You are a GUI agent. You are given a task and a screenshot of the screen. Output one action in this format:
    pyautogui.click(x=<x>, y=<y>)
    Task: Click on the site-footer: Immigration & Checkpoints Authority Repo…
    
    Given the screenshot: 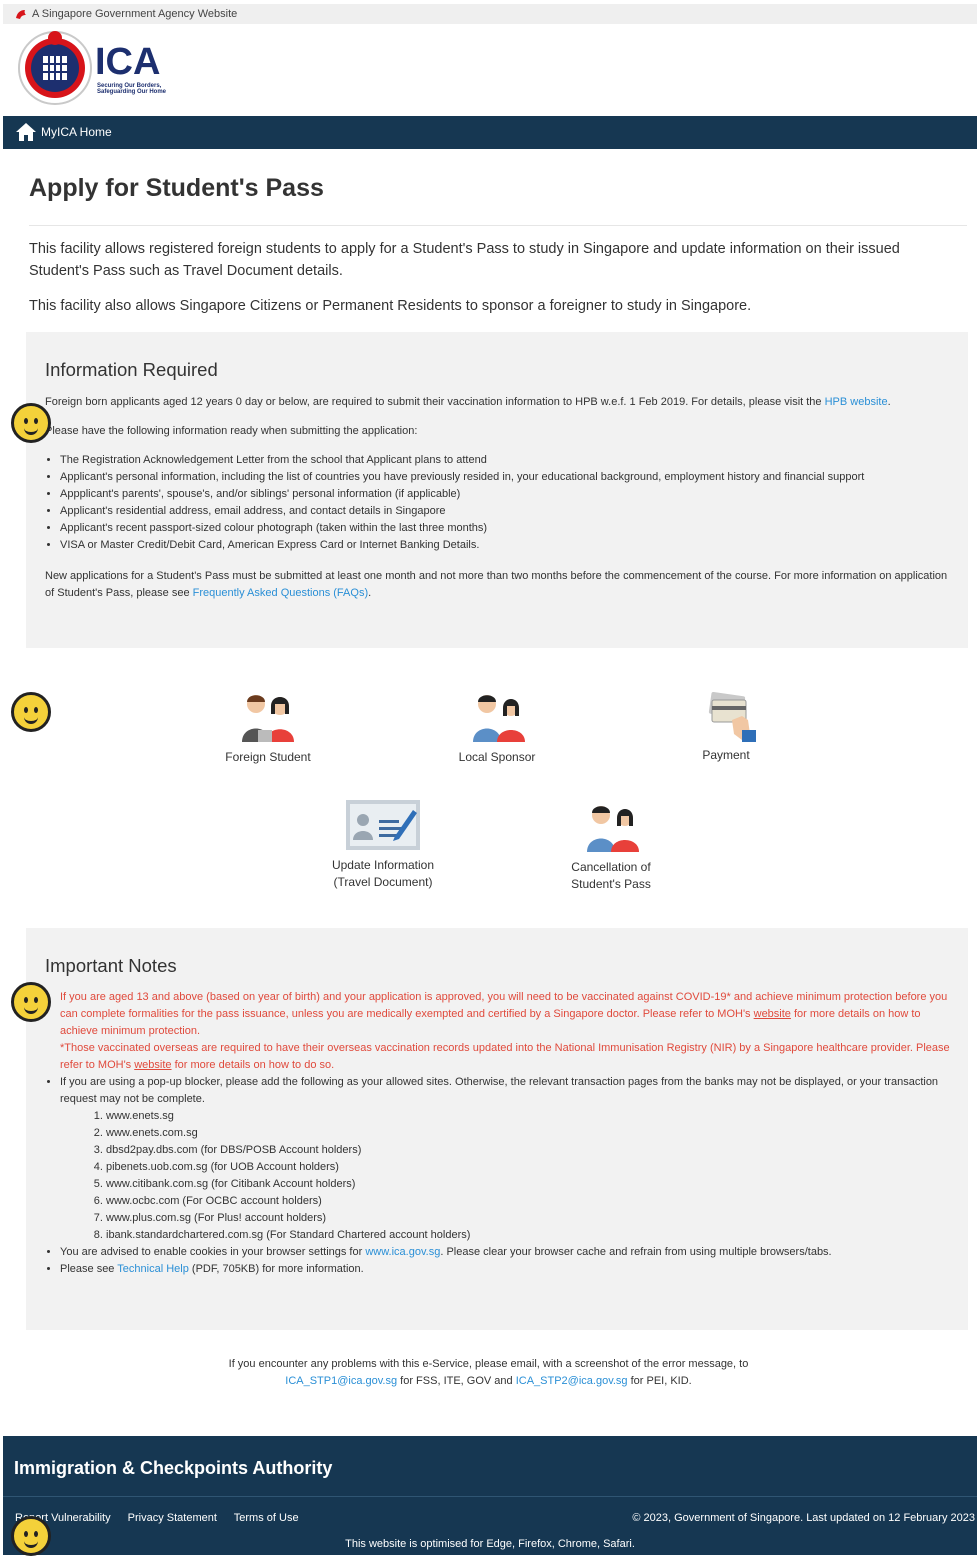 What is the action you would take?
    pyautogui.click(x=490, y=1495)
    